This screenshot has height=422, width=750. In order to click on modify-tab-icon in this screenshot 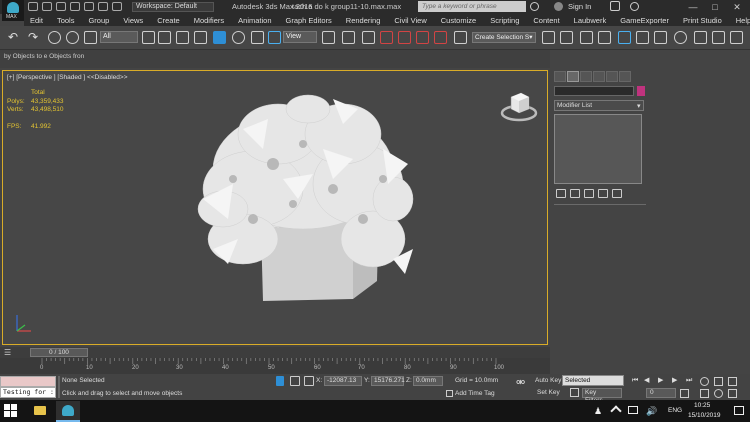, I will do `click(573, 76)`.